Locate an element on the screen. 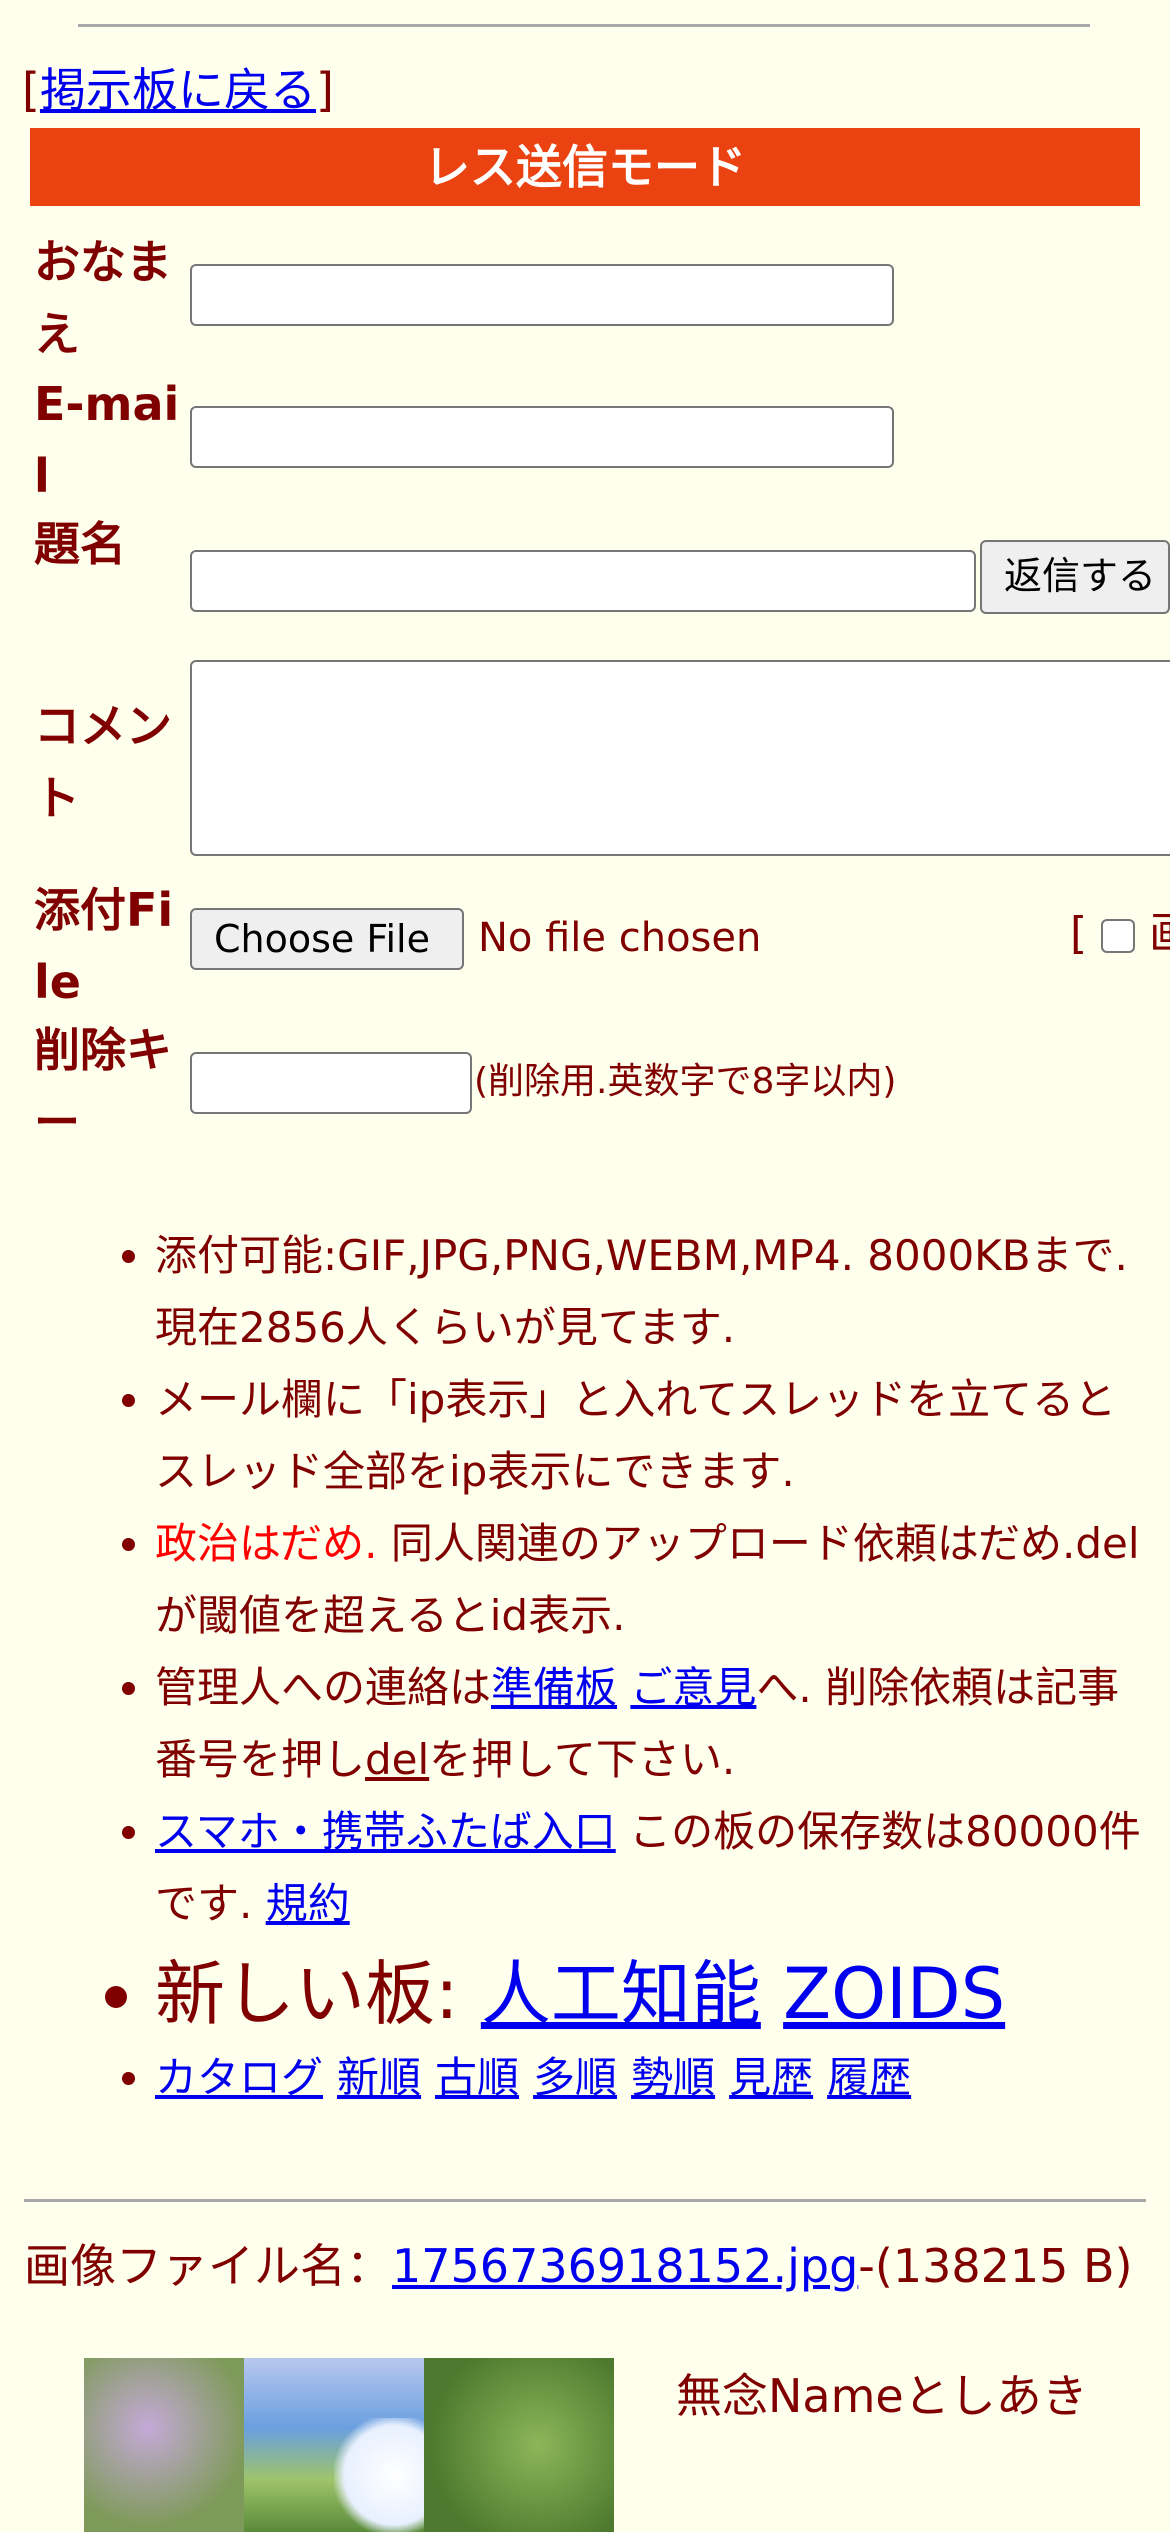 Image resolution: width=1170 pixels, height=2532 pixels. name-input is located at coordinates (542, 295).